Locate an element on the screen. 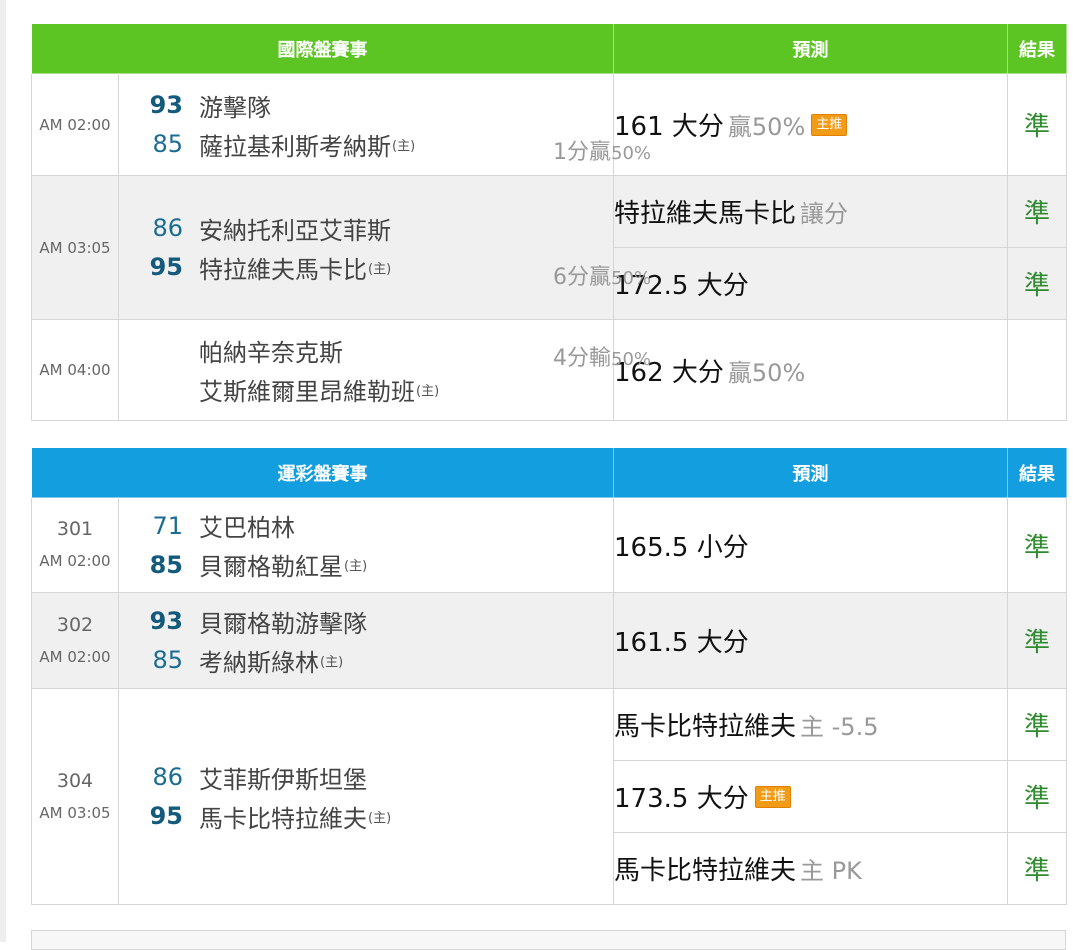 Image resolution: width=1080 pixels, height=950 pixels. away-team-line: 93 貝爾格勒游擊隊 is located at coordinates (366, 621).